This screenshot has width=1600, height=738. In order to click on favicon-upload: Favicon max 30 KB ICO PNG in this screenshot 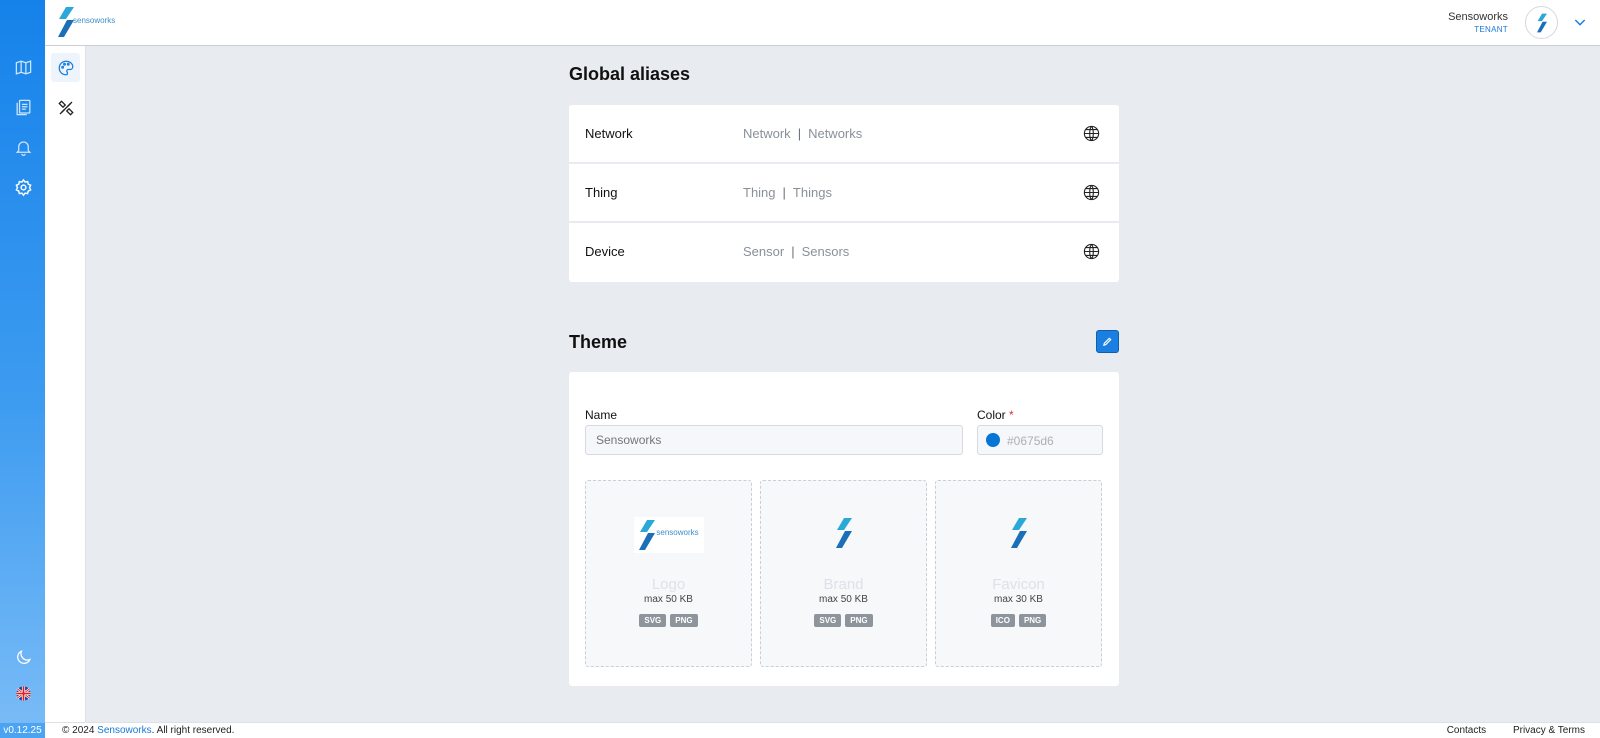, I will do `click(1018, 573)`.